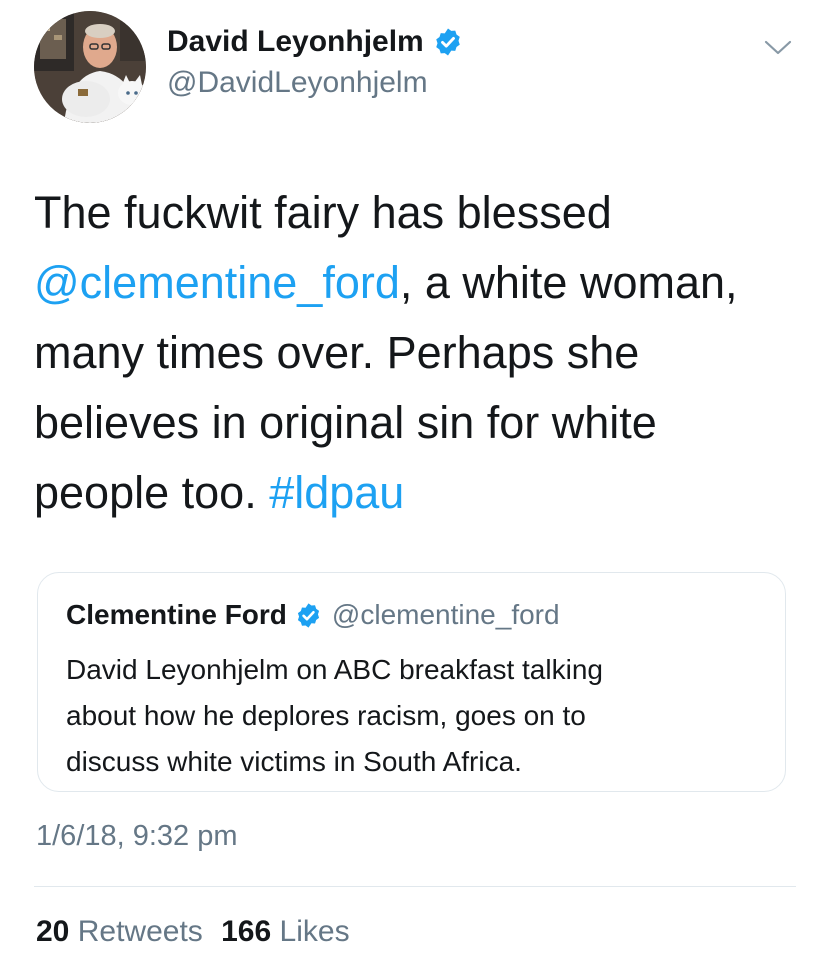  I want to click on tweet-timestamp: 1/6/18, 9:32 pm, so click(137, 836).